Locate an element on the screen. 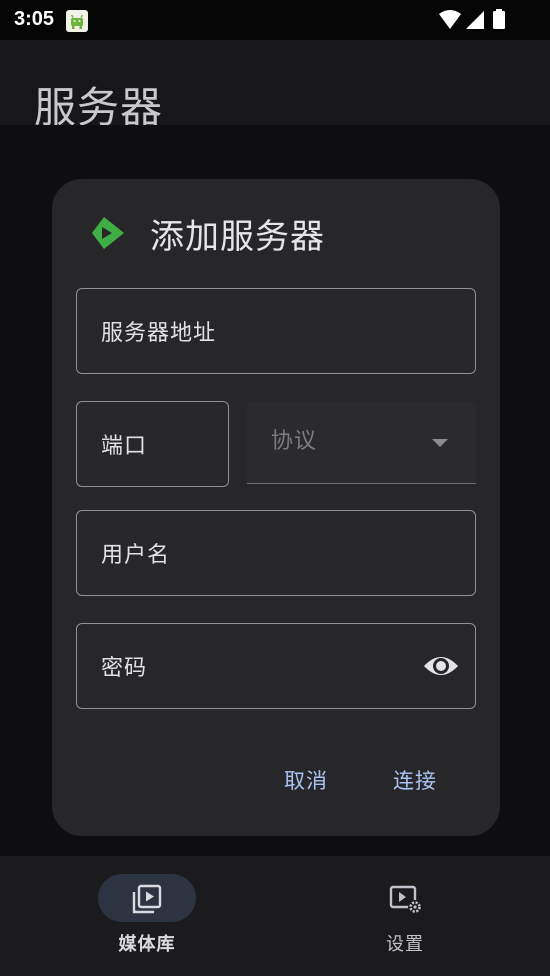 Image resolution: width=550 pixels, height=976 pixels. password-visibility-icon is located at coordinates (441, 666).